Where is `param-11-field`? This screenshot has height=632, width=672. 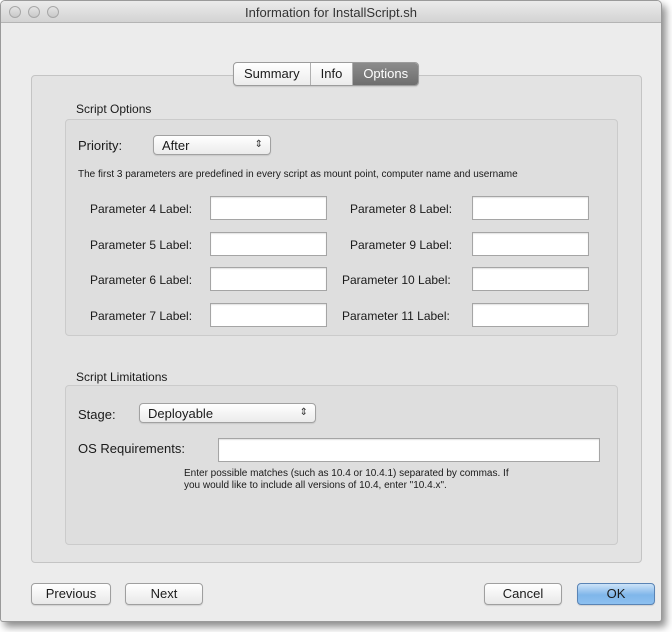
param-11-field is located at coordinates (530, 315).